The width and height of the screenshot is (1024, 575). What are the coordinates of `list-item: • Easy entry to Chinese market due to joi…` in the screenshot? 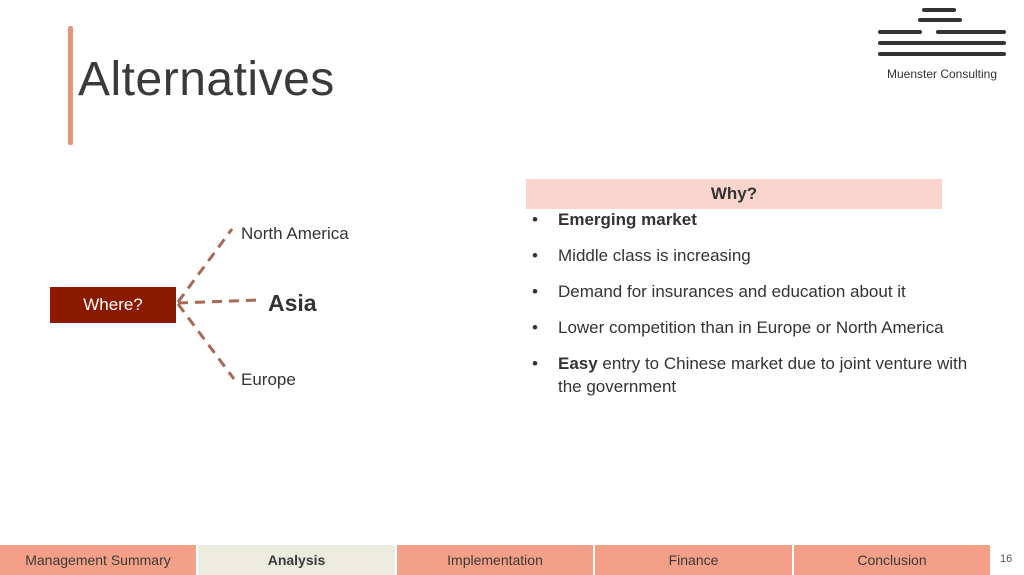 It's located at (750, 375).